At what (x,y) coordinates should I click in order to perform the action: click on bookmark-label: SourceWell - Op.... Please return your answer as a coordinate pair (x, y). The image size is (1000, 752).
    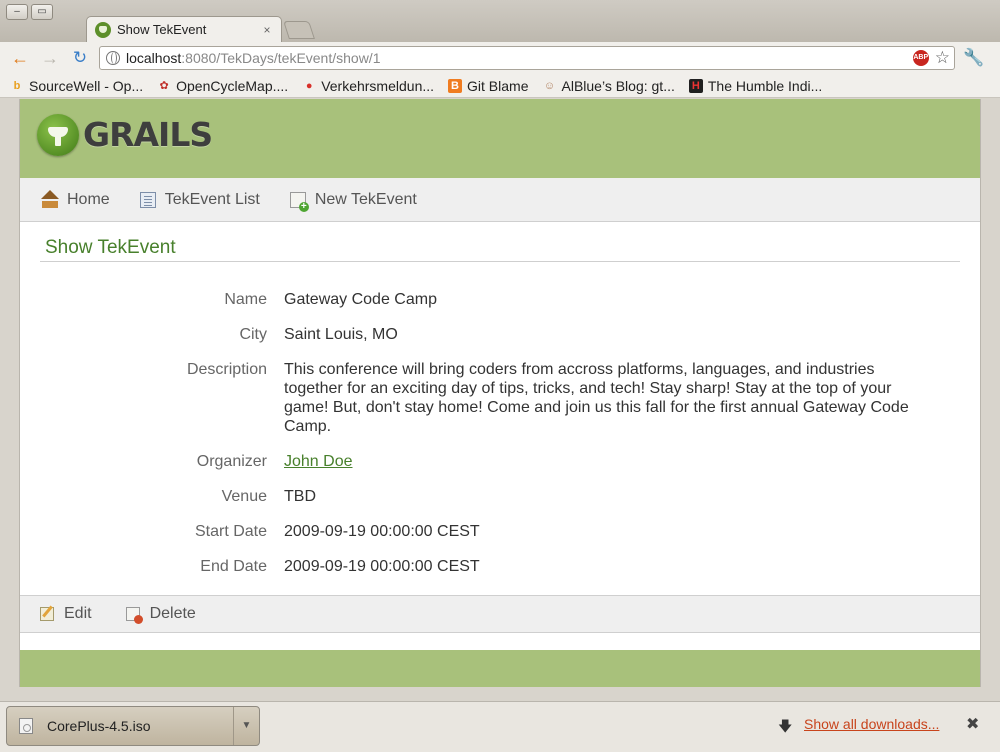
    Looking at the image, I should click on (86, 85).